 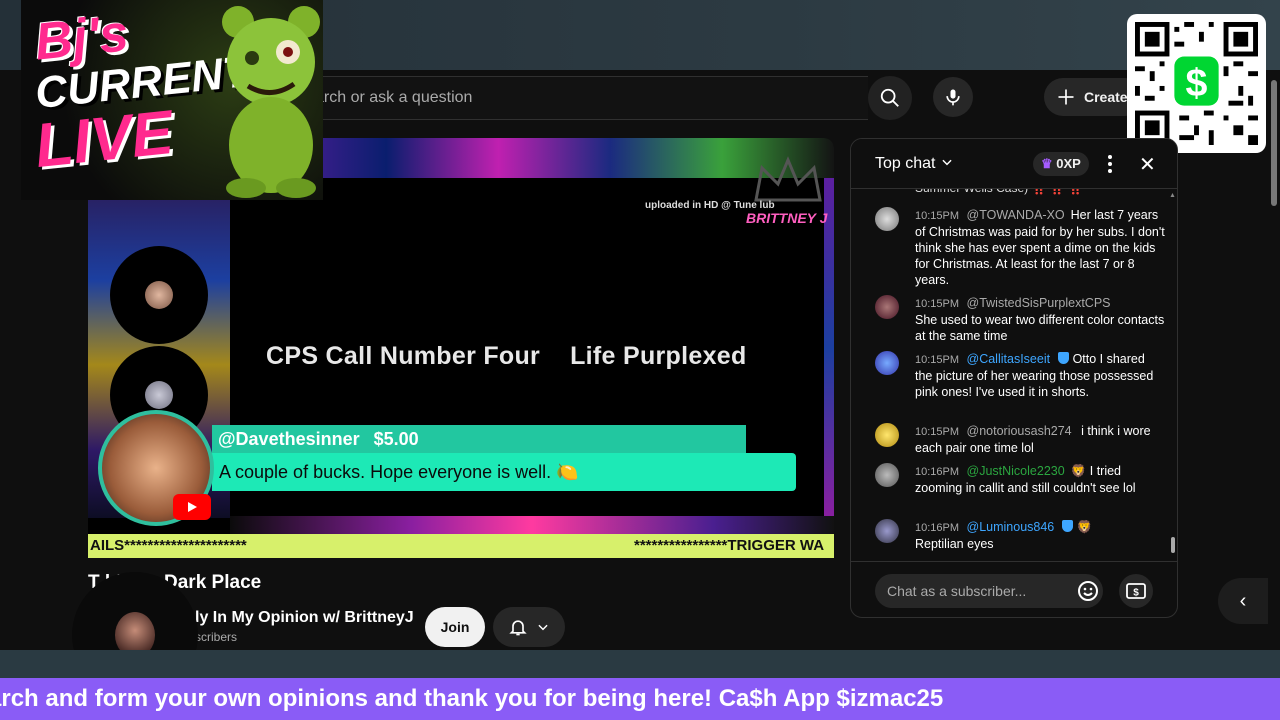 I want to click on notifications-button, so click(x=529, y=627).